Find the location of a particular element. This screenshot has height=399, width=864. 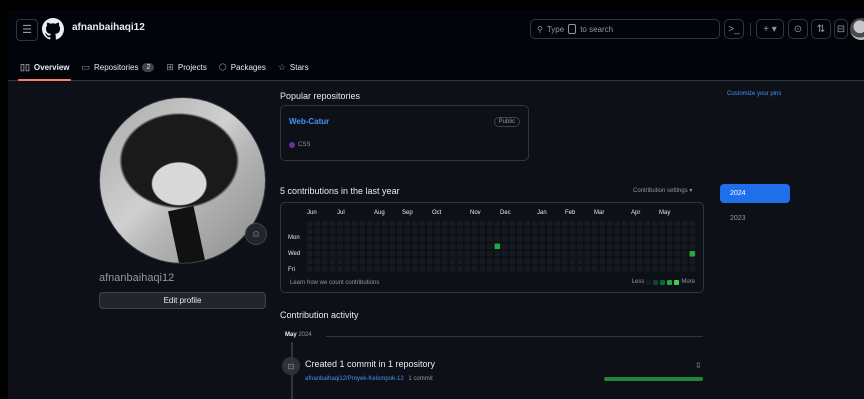

year-2023-link: 2023 is located at coordinates (738, 218).